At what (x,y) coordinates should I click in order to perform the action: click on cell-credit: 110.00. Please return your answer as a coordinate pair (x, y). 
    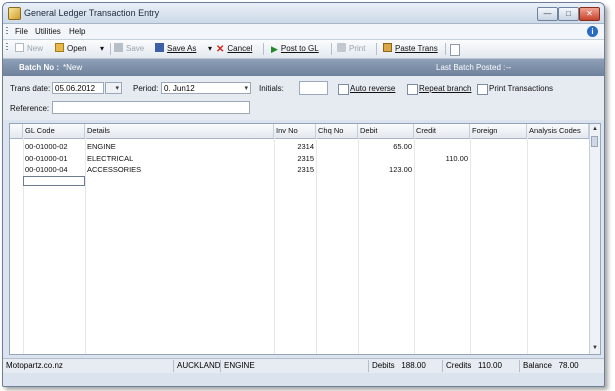
    Looking at the image, I should click on (442, 158).